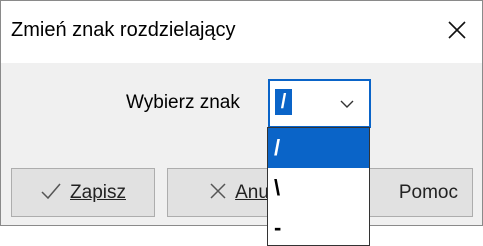 The height and width of the screenshot is (246, 483). Describe the element at coordinates (347, 104) in the screenshot. I see `chevron-down-icon` at that location.